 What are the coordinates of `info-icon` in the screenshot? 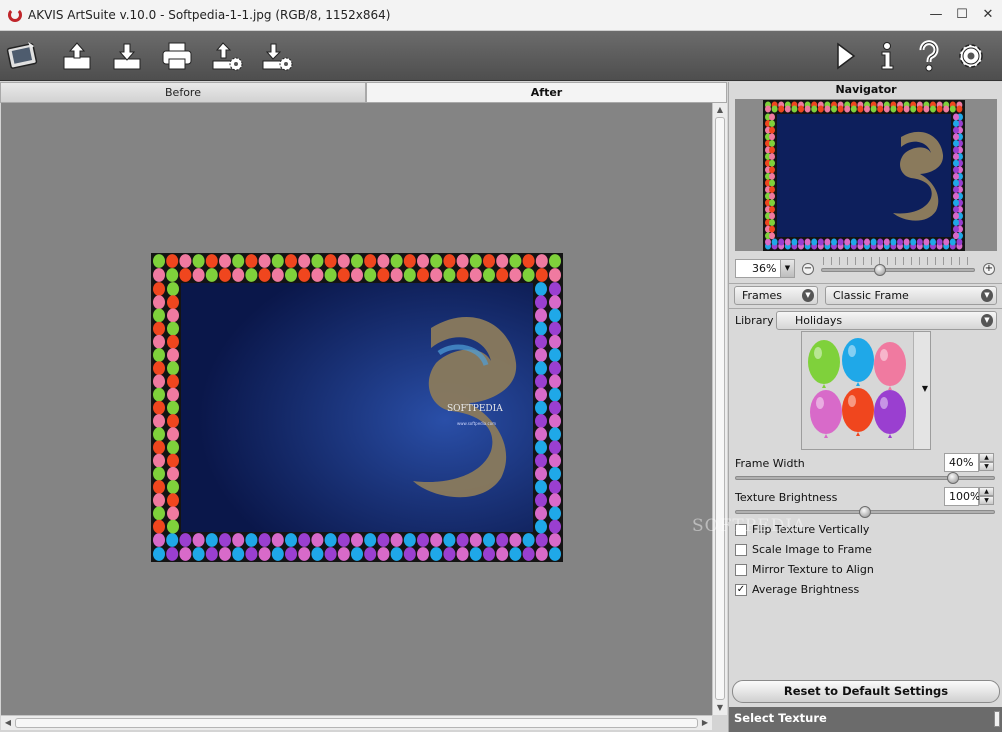 It's located at (887, 56).